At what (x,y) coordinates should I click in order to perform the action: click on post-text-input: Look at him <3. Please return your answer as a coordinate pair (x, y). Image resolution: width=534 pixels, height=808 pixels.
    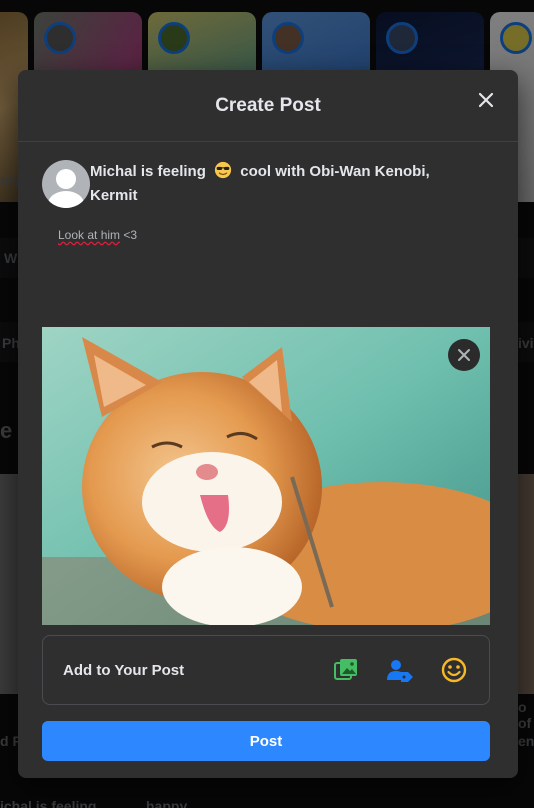
    Looking at the image, I should click on (97, 235).